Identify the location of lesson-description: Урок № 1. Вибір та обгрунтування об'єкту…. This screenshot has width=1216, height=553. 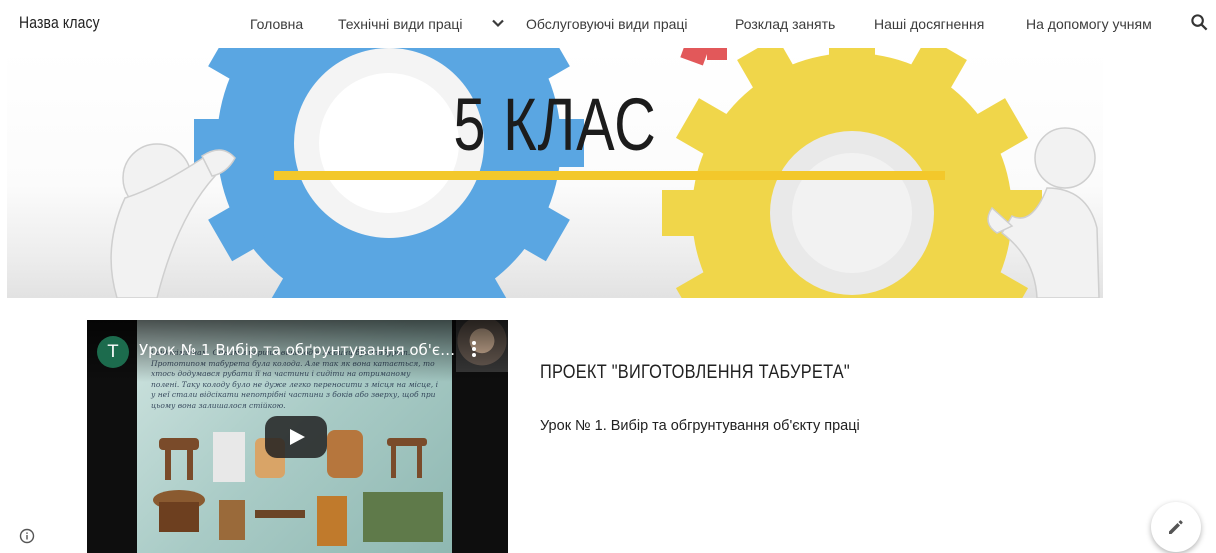
(700, 426).